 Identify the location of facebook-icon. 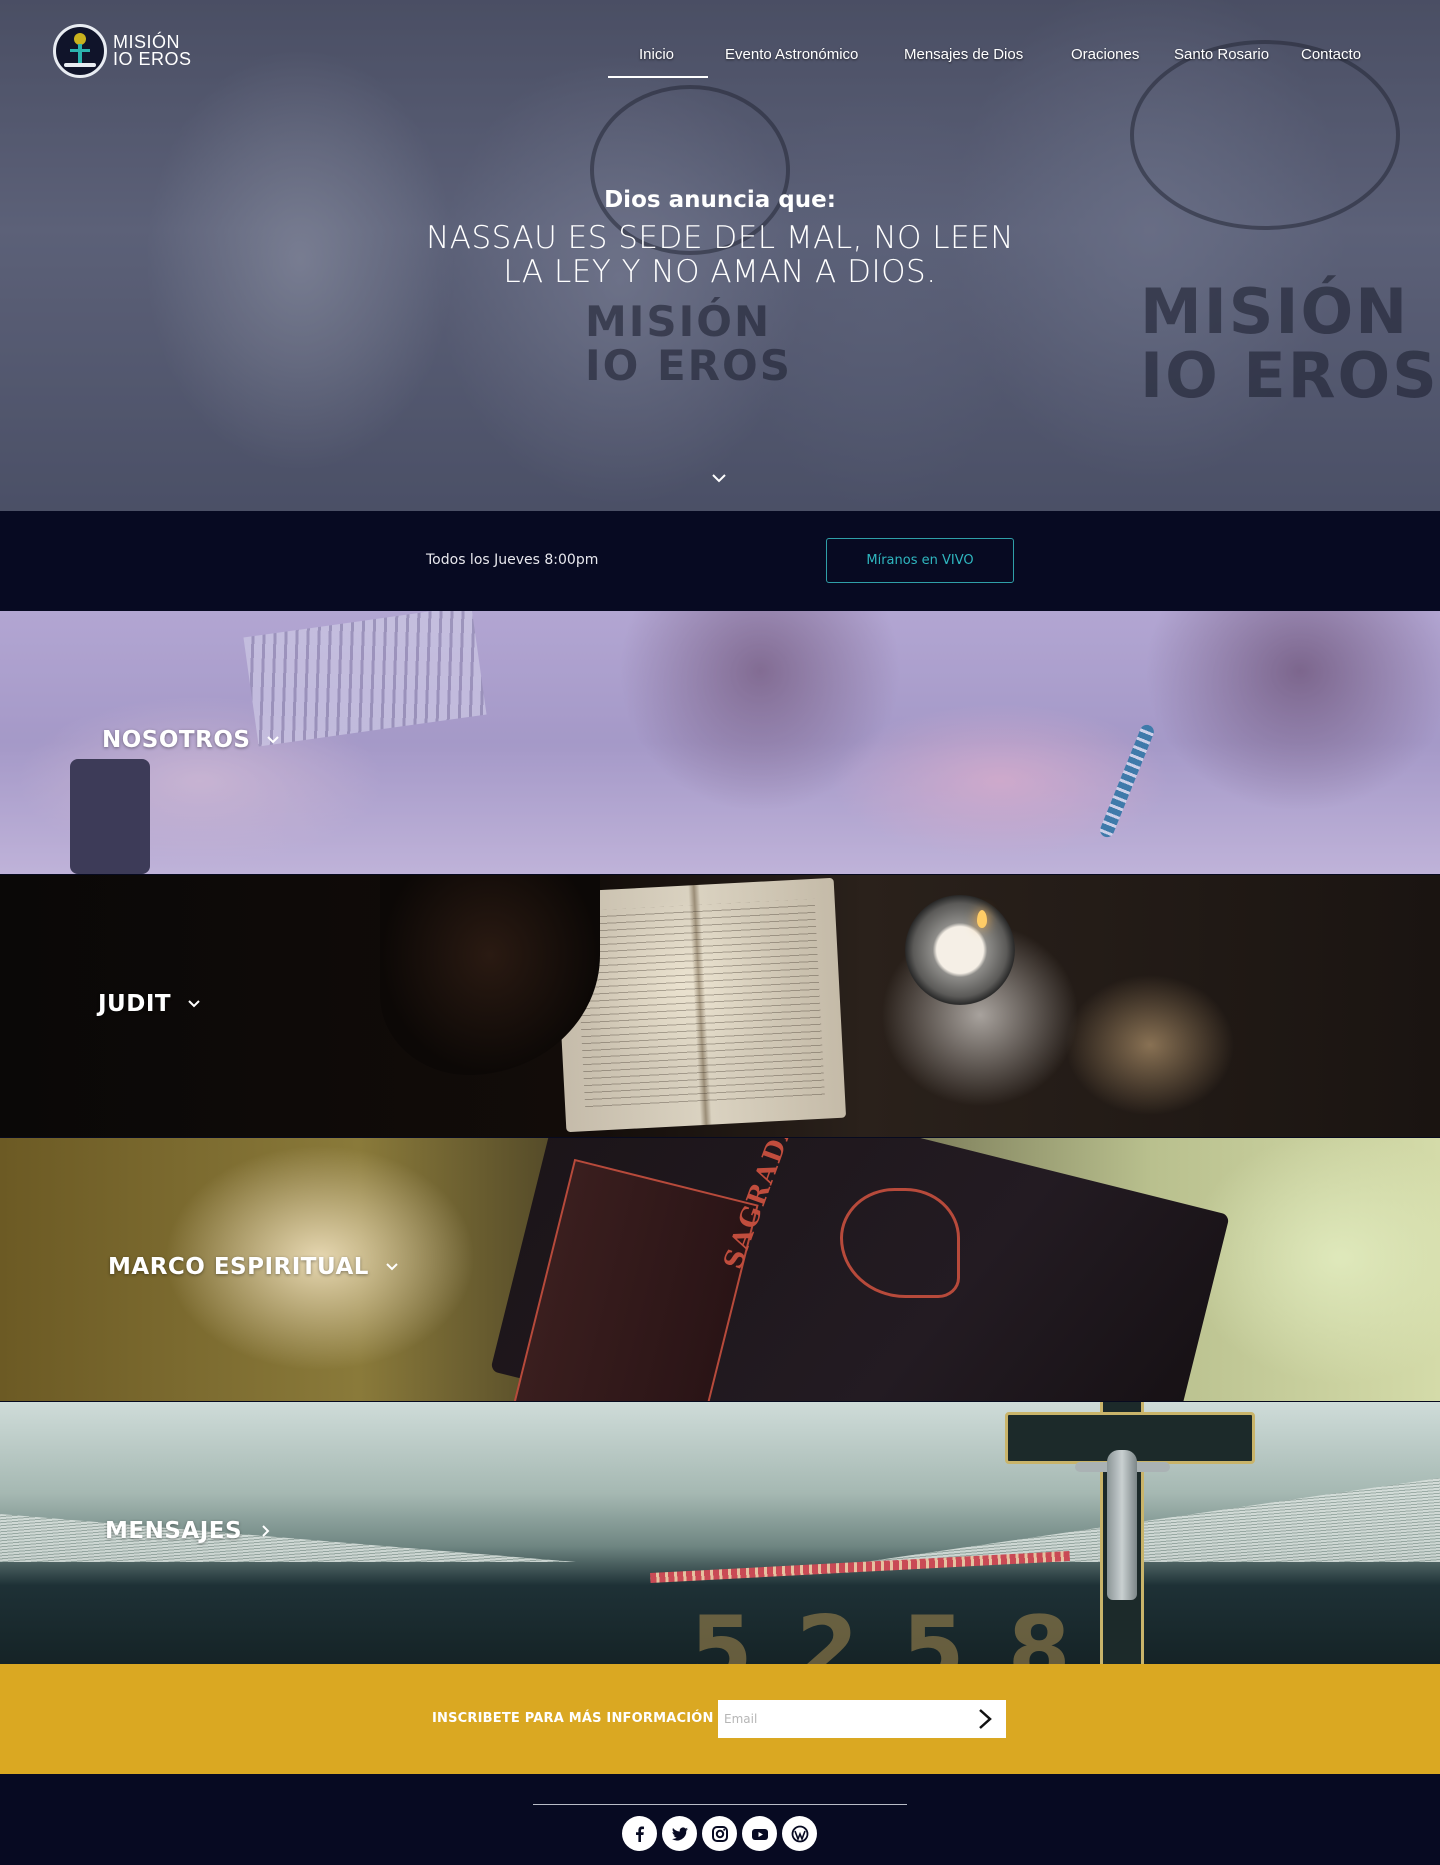
(639, 1834).